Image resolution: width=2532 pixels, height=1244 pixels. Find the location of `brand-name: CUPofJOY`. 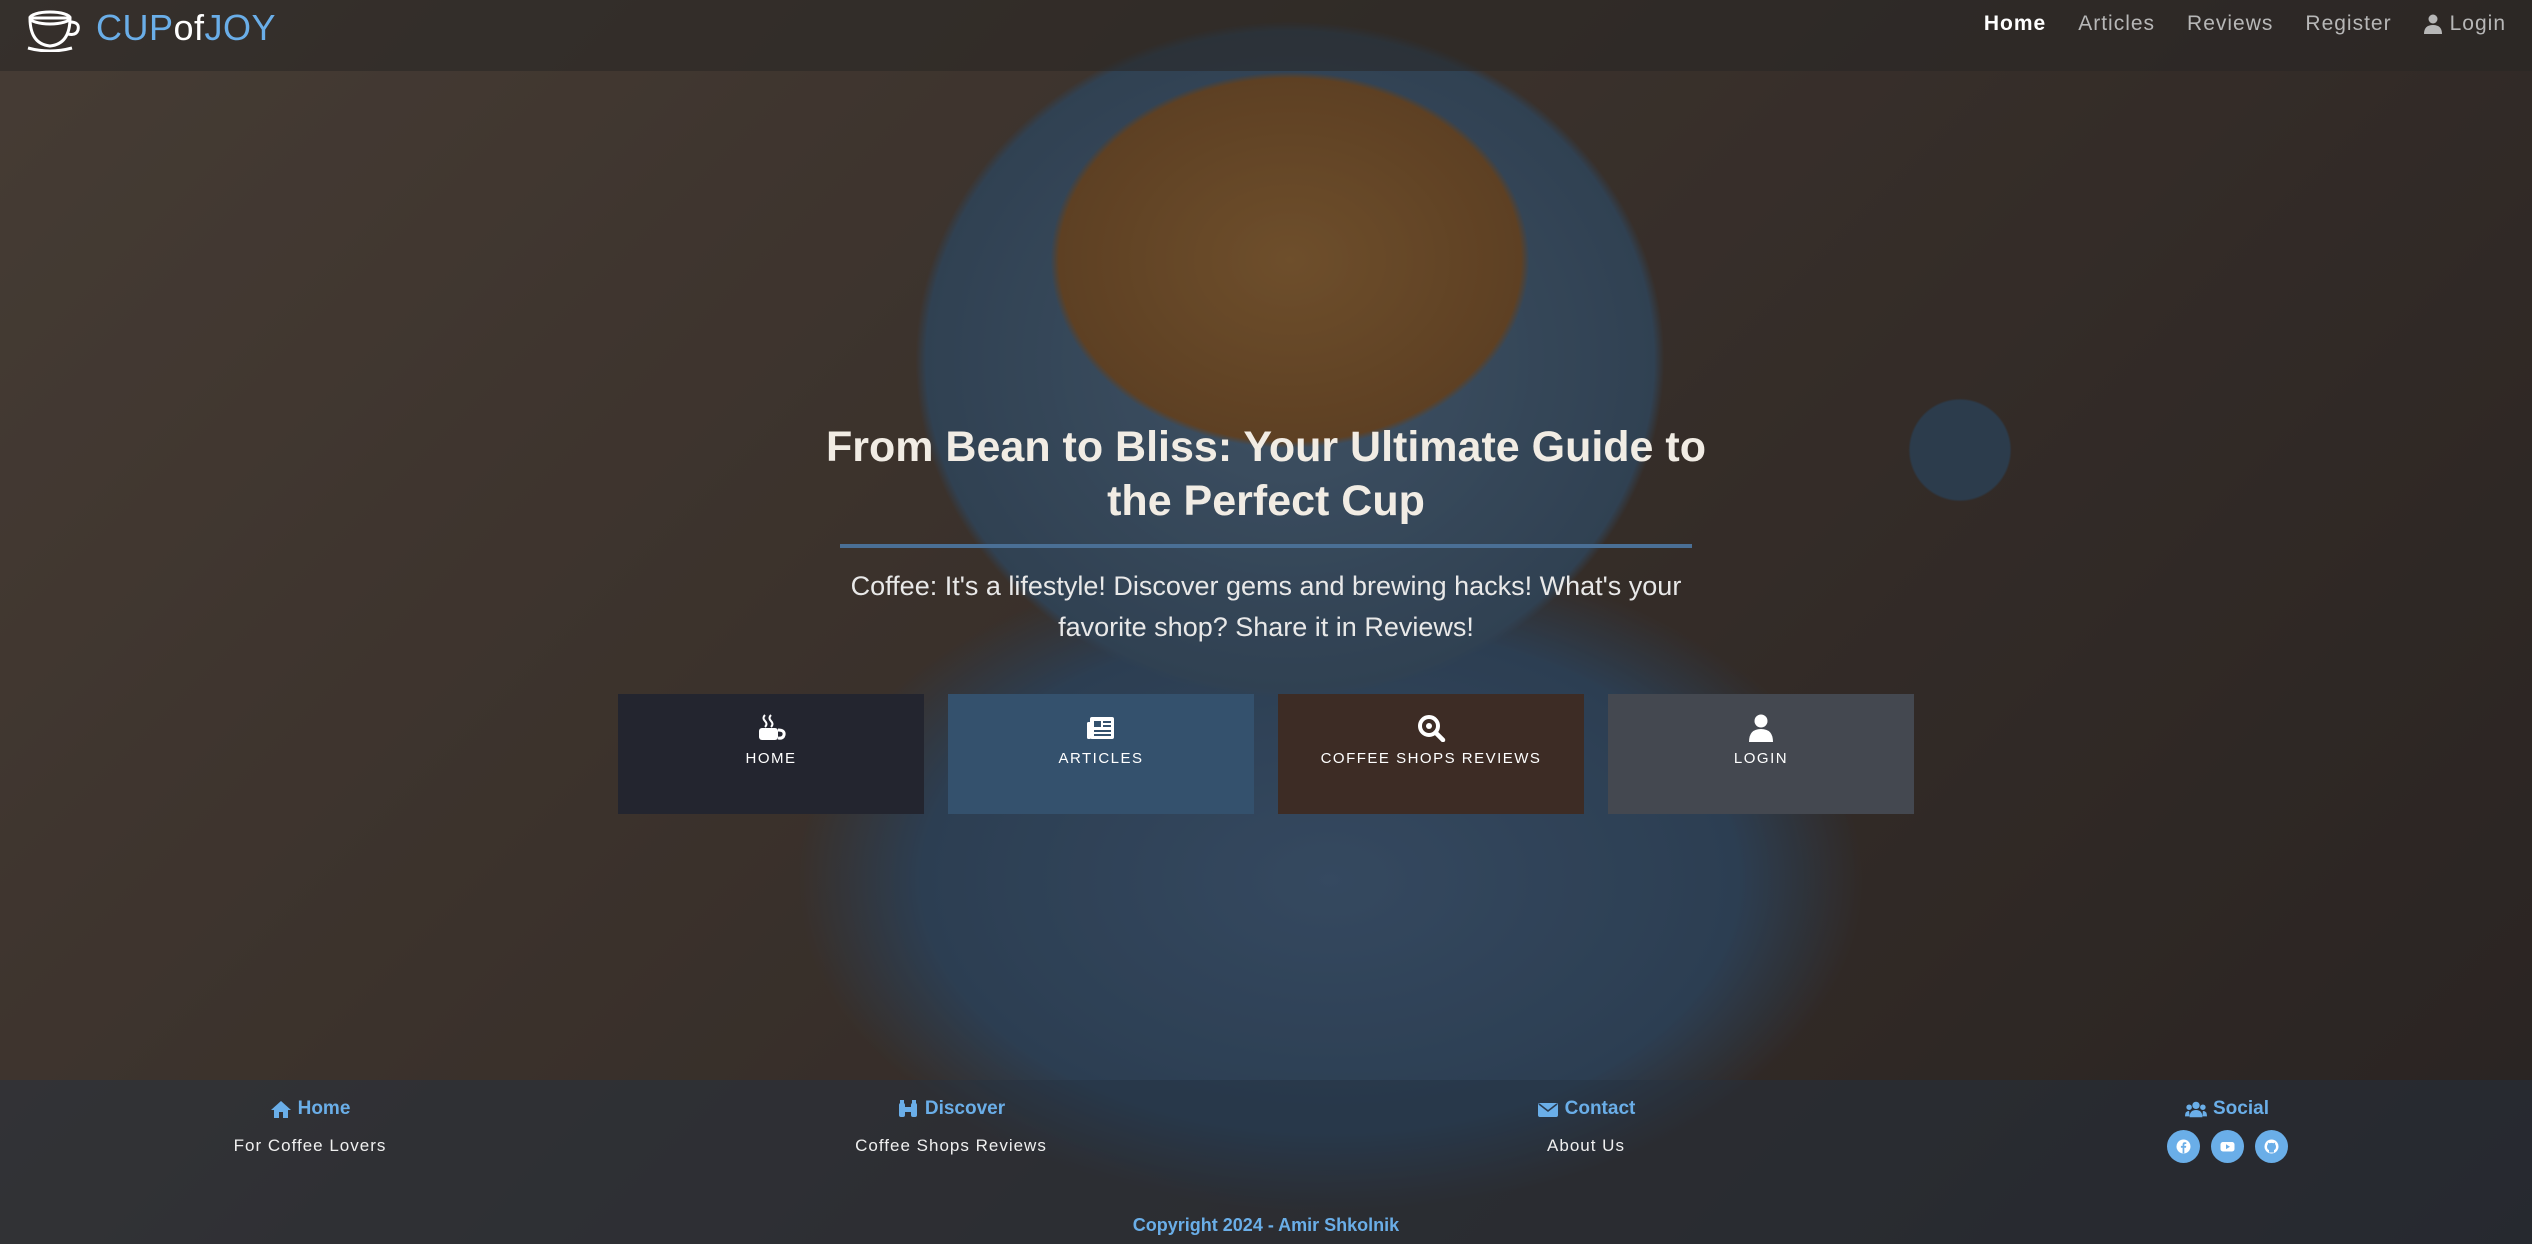

brand-name: CUPofJOY is located at coordinates (186, 28).